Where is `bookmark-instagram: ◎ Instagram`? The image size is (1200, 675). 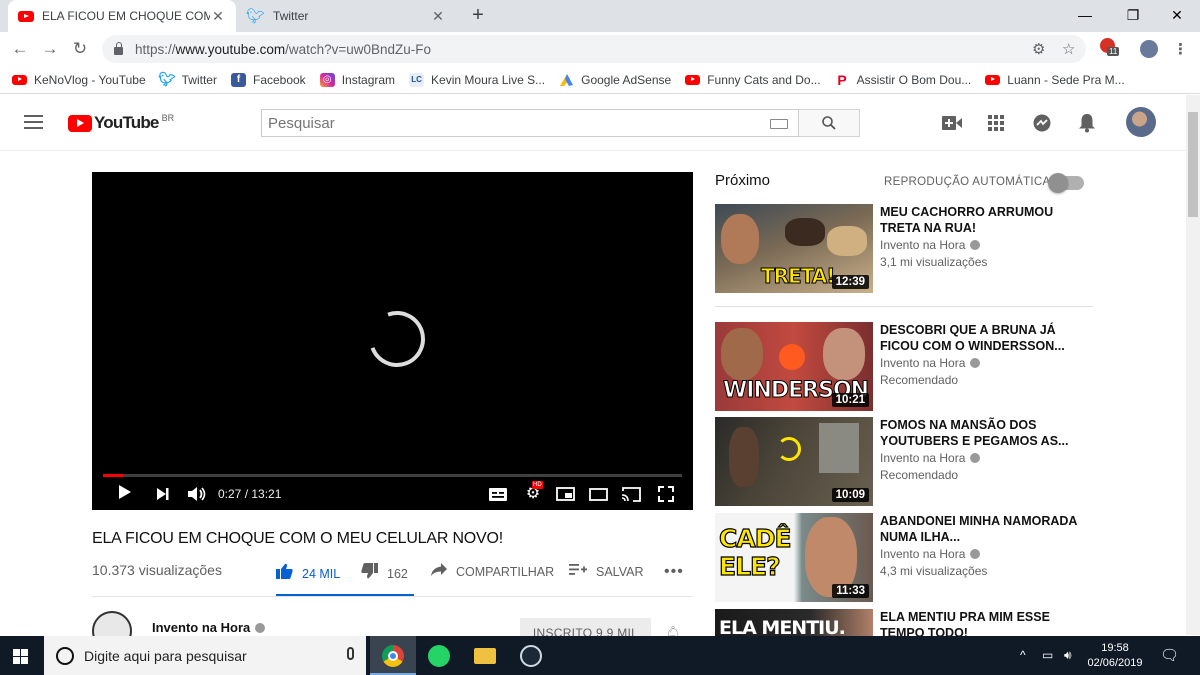
bookmark-instagram: ◎ Instagram is located at coordinates (357, 79).